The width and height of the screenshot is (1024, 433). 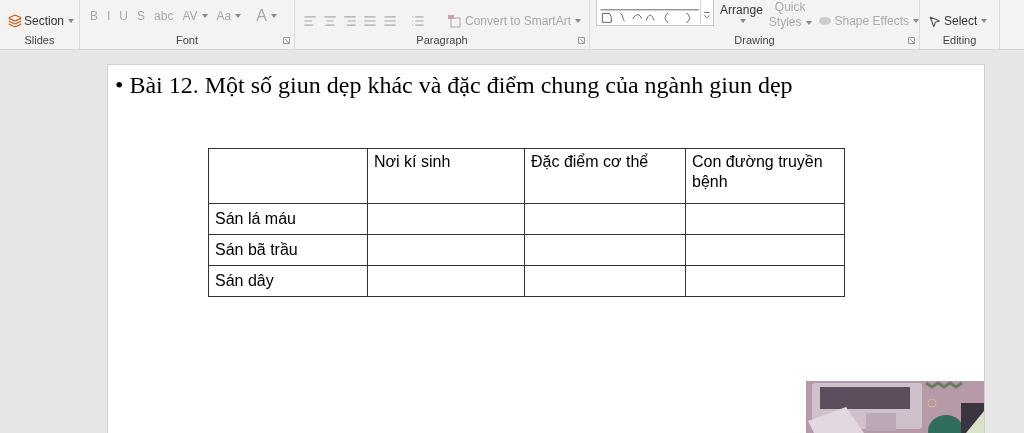 I want to click on group-label: Slides, so click(x=39, y=40).